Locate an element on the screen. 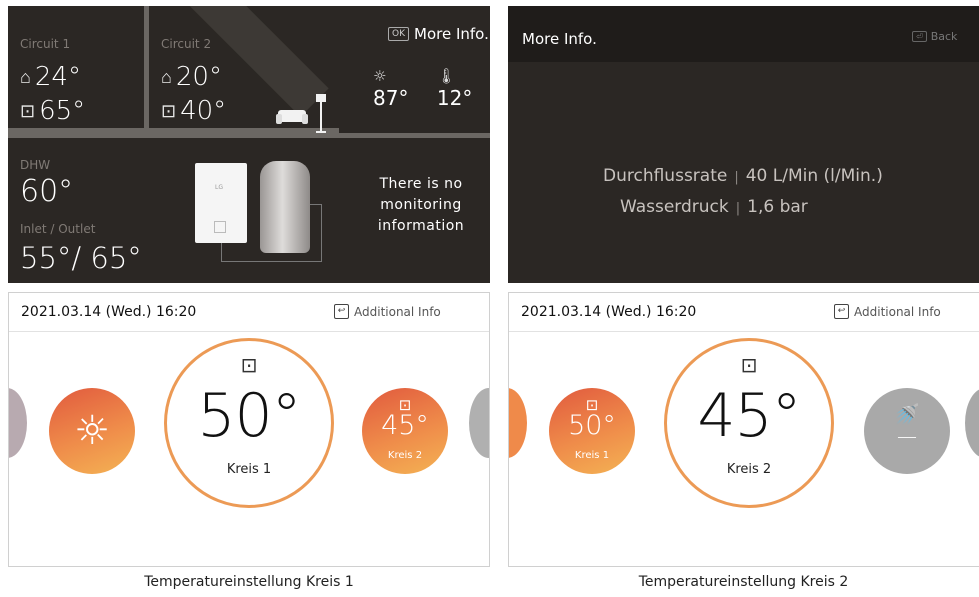  circuit2-room-temp-row: ⌂ 20° is located at coordinates (191, 77).